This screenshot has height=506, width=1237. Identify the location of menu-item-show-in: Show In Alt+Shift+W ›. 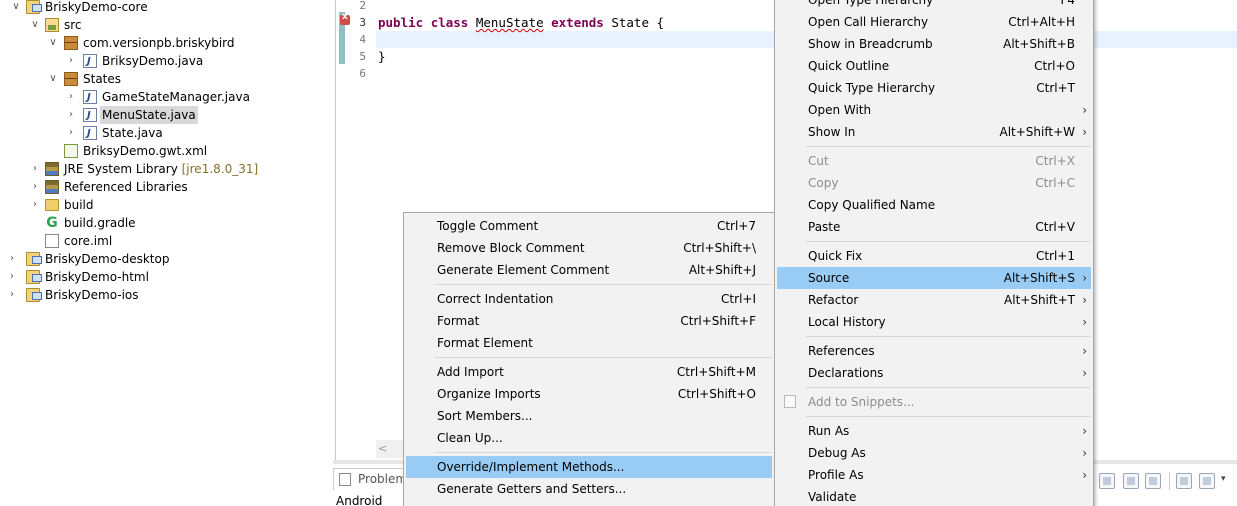
(934, 132).